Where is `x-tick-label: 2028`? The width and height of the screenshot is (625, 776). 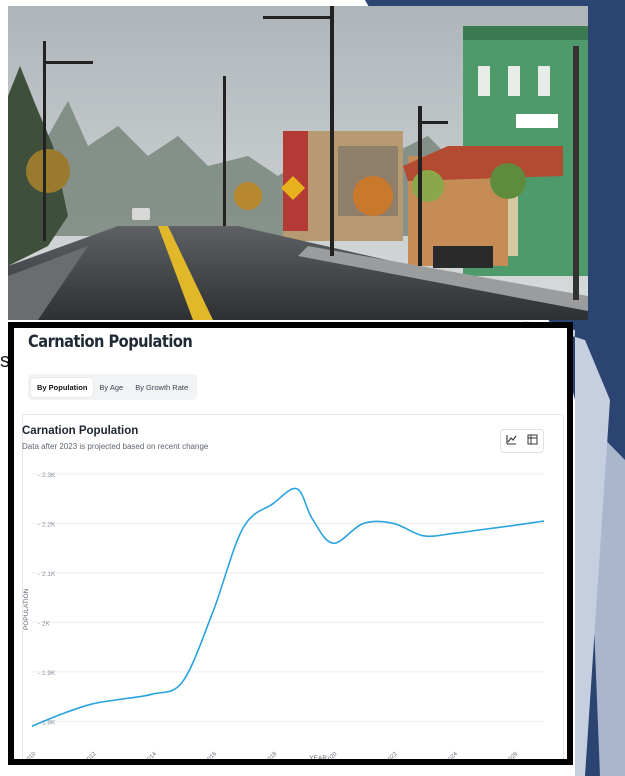 x-tick-label: 2028 is located at coordinates (566, 755).